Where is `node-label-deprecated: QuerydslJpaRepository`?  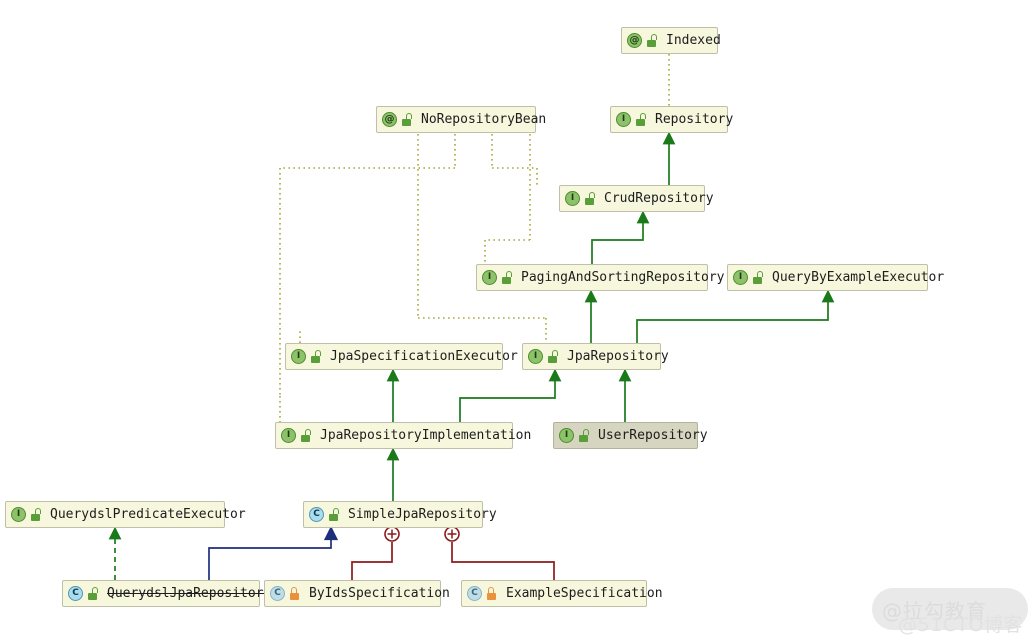 node-label-deprecated: QuerydslJpaRepository is located at coordinates (189, 593).